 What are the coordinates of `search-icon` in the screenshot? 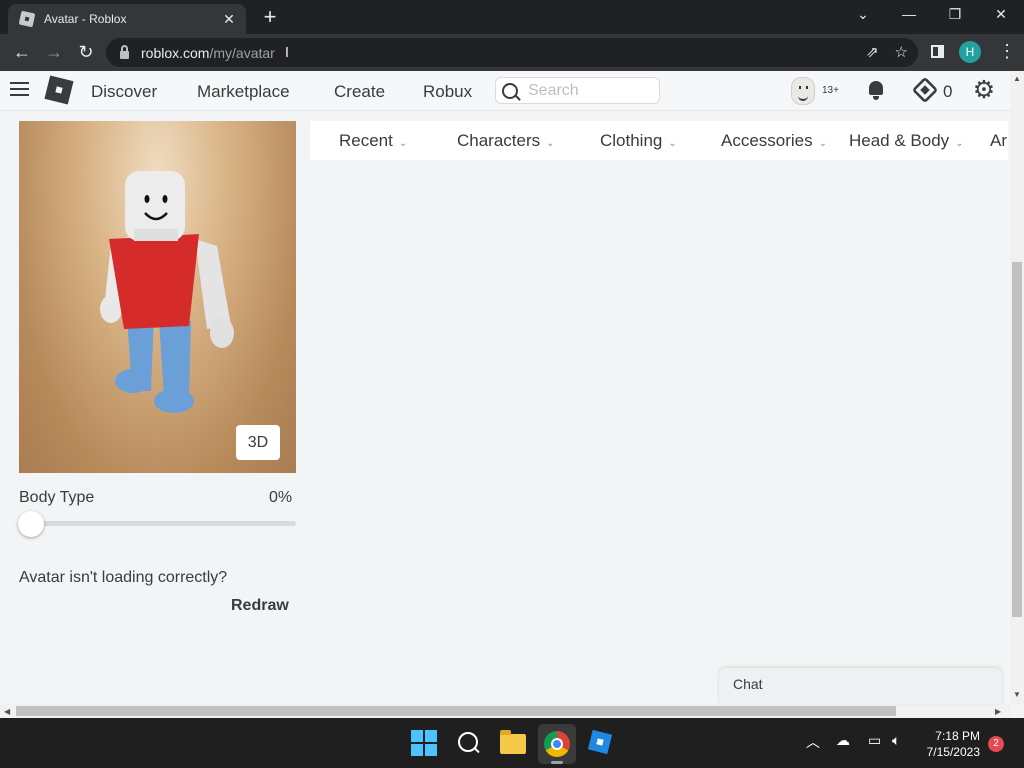 It's located at (510, 90).